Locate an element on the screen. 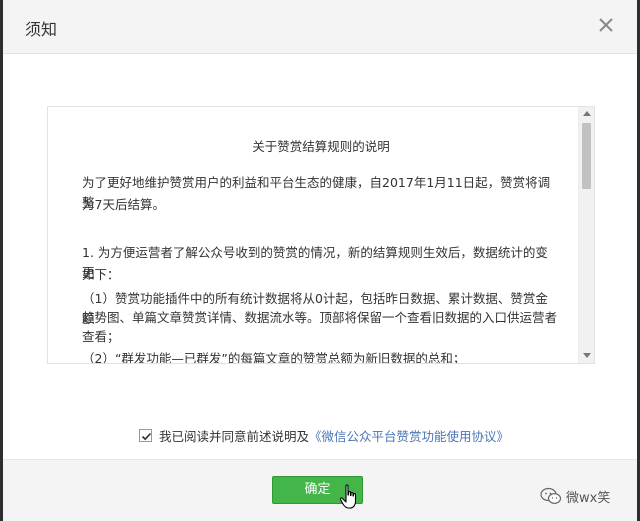 This screenshot has width=640, height=521. watermark-text: 微wx笑 is located at coordinates (588, 498).